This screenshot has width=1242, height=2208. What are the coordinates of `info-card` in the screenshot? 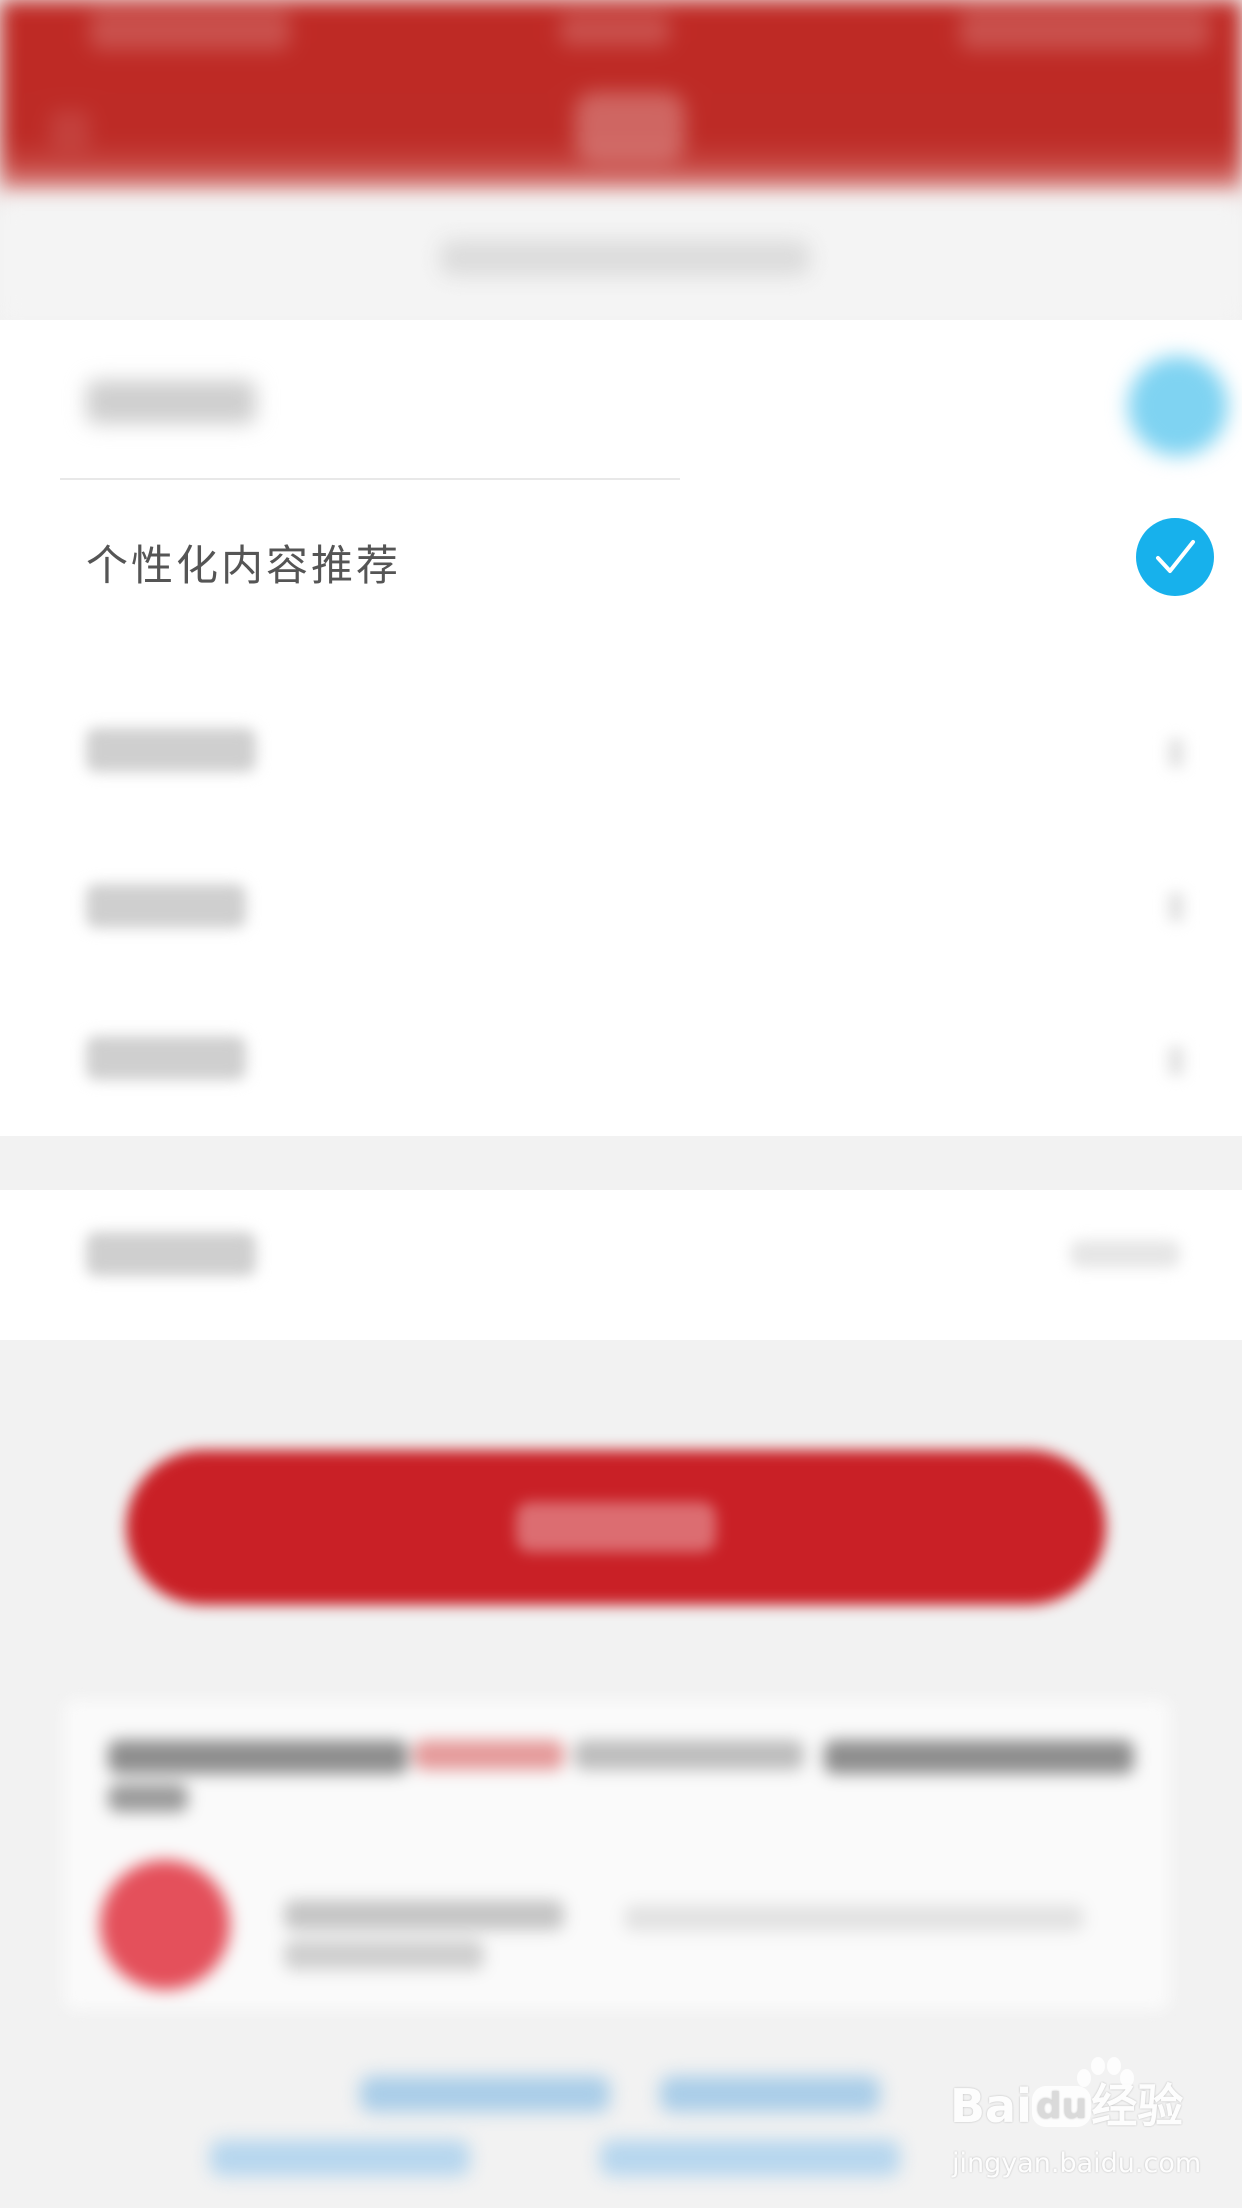 It's located at (617, 1855).